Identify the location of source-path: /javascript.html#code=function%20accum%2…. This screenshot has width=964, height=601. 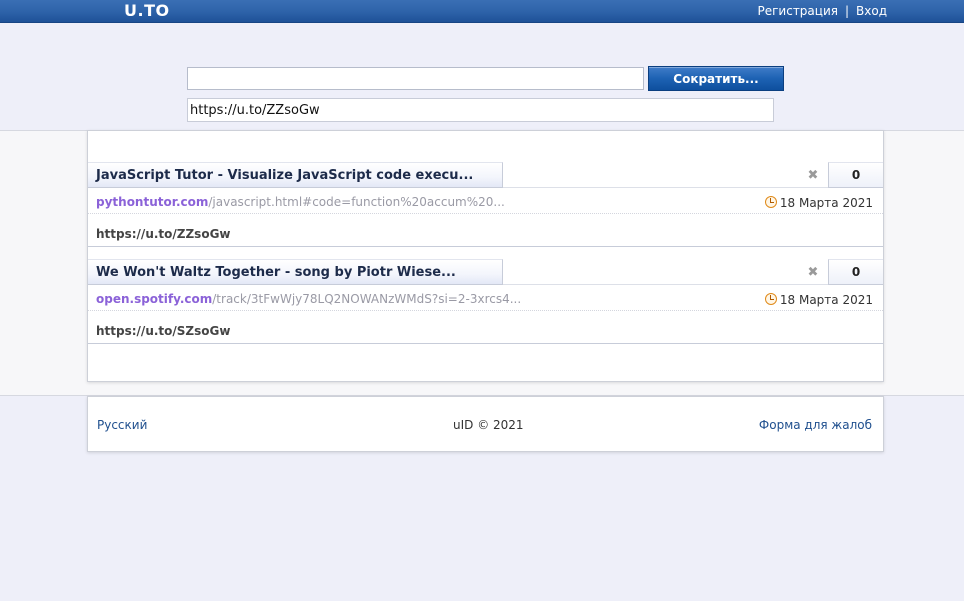
(356, 202).